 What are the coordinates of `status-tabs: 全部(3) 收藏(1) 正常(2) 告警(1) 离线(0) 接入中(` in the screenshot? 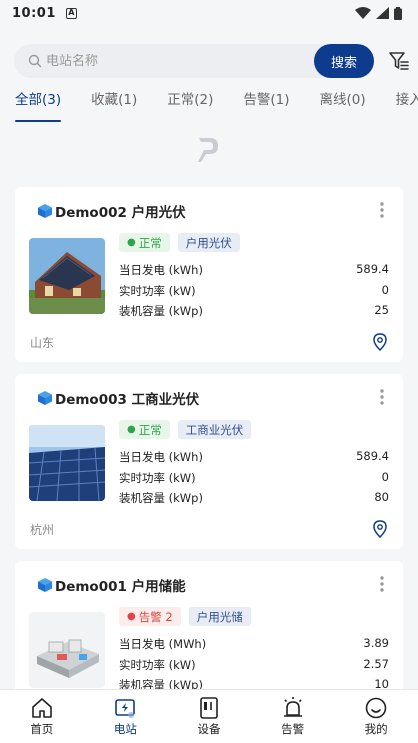 It's located at (209, 106).